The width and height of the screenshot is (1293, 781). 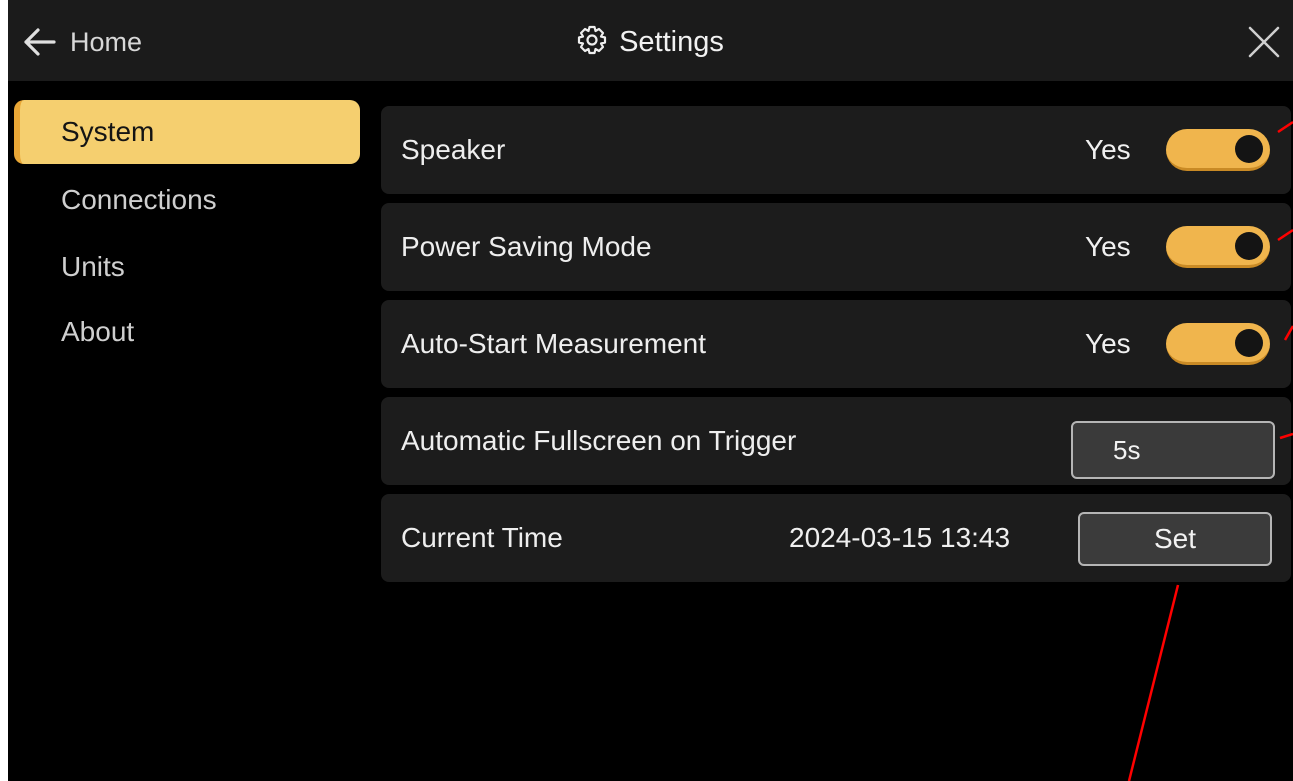 What do you see at coordinates (1108, 246) in the screenshot?
I see `power-saving-value: Yes` at bounding box center [1108, 246].